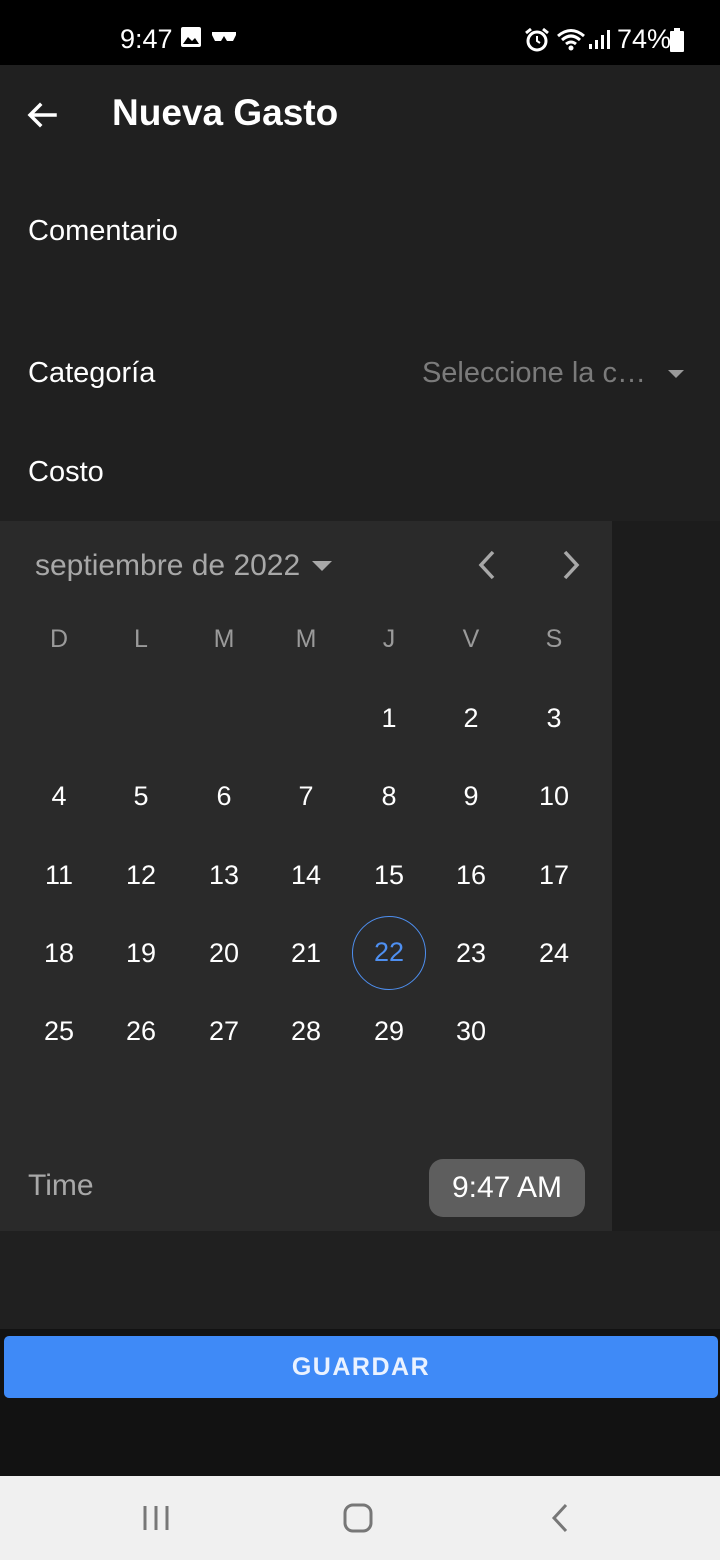 The width and height of the screenshot is (720, 1560). I want to click on day-cell: 24, so click(554, 953).